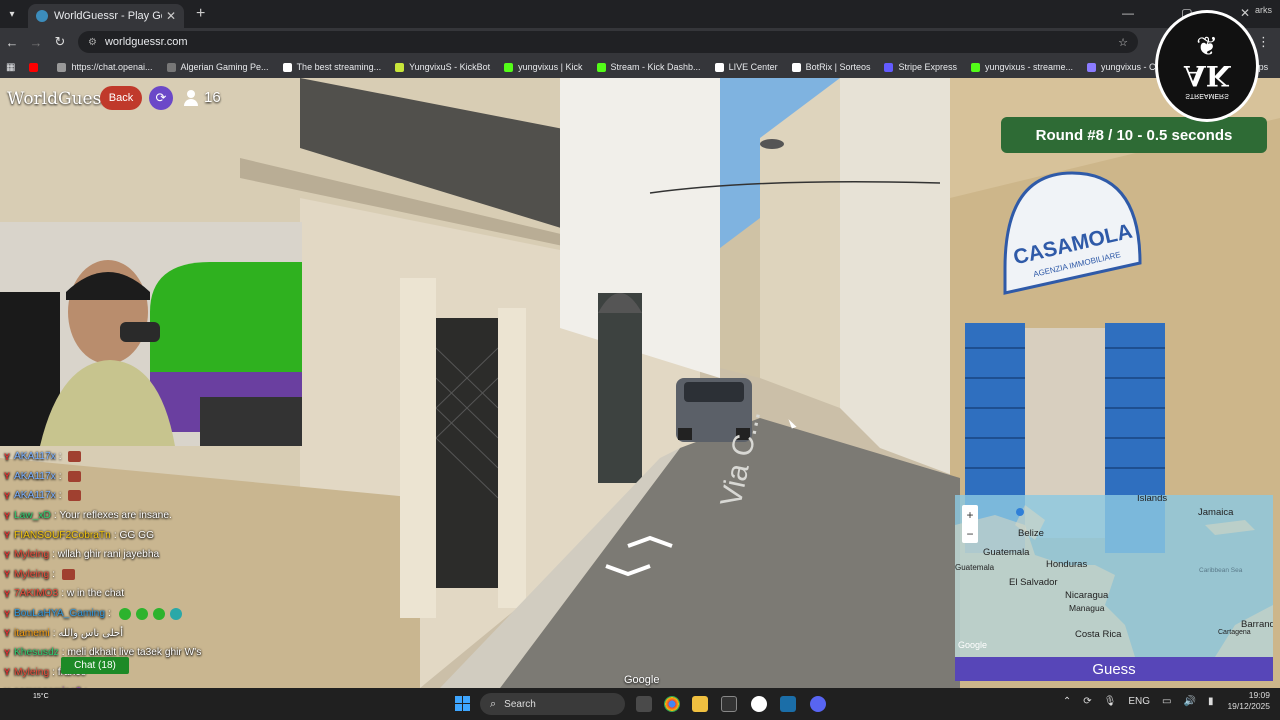 The width and height of the screenshot is (1280, 720). Describe the element at coordinates (700, 704) in the screenshot. I see `file-explorer-icon` at that location.